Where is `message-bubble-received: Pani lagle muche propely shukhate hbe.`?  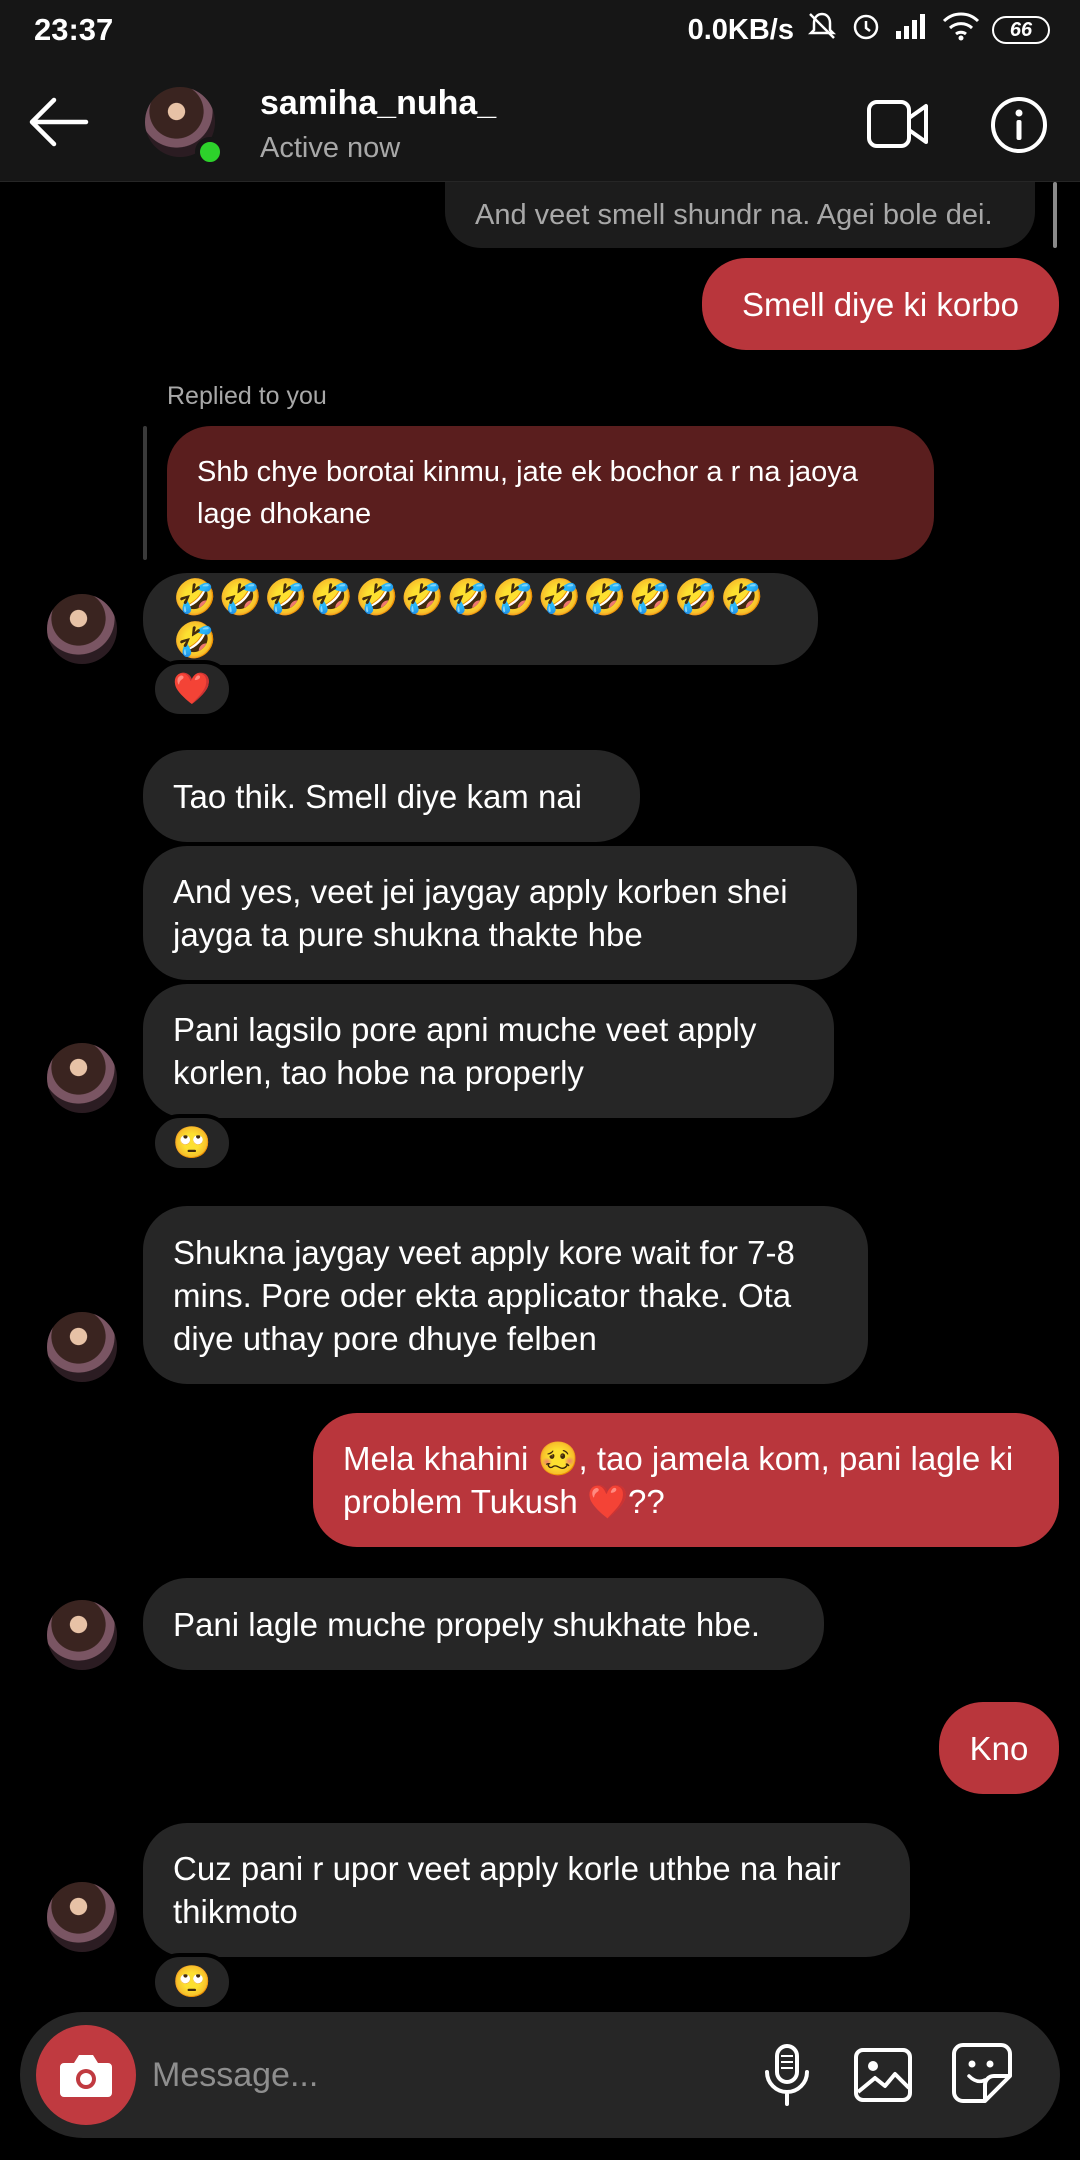
message-bubble-received: Pani lagle muche propely shukhate hbe. is located at coordinates (483, 1624).